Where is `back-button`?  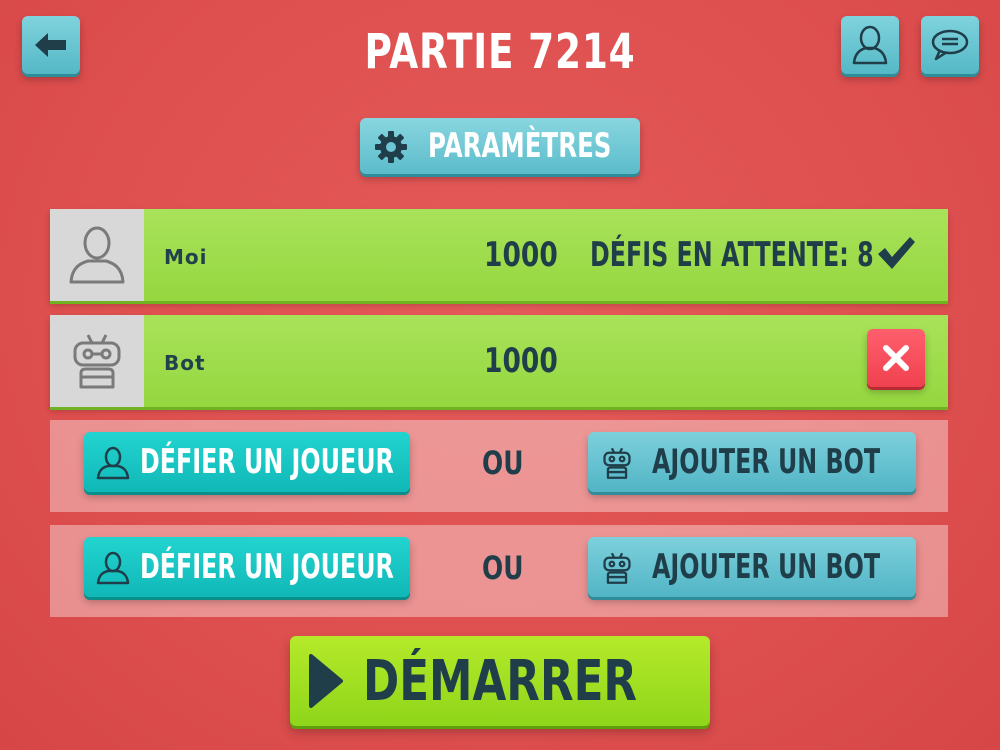
back-button is located at coordinates (51, 45).